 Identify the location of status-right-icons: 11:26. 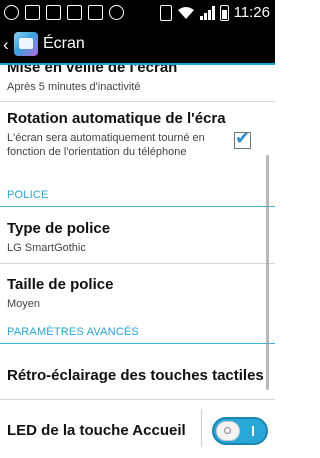
(214, 12).